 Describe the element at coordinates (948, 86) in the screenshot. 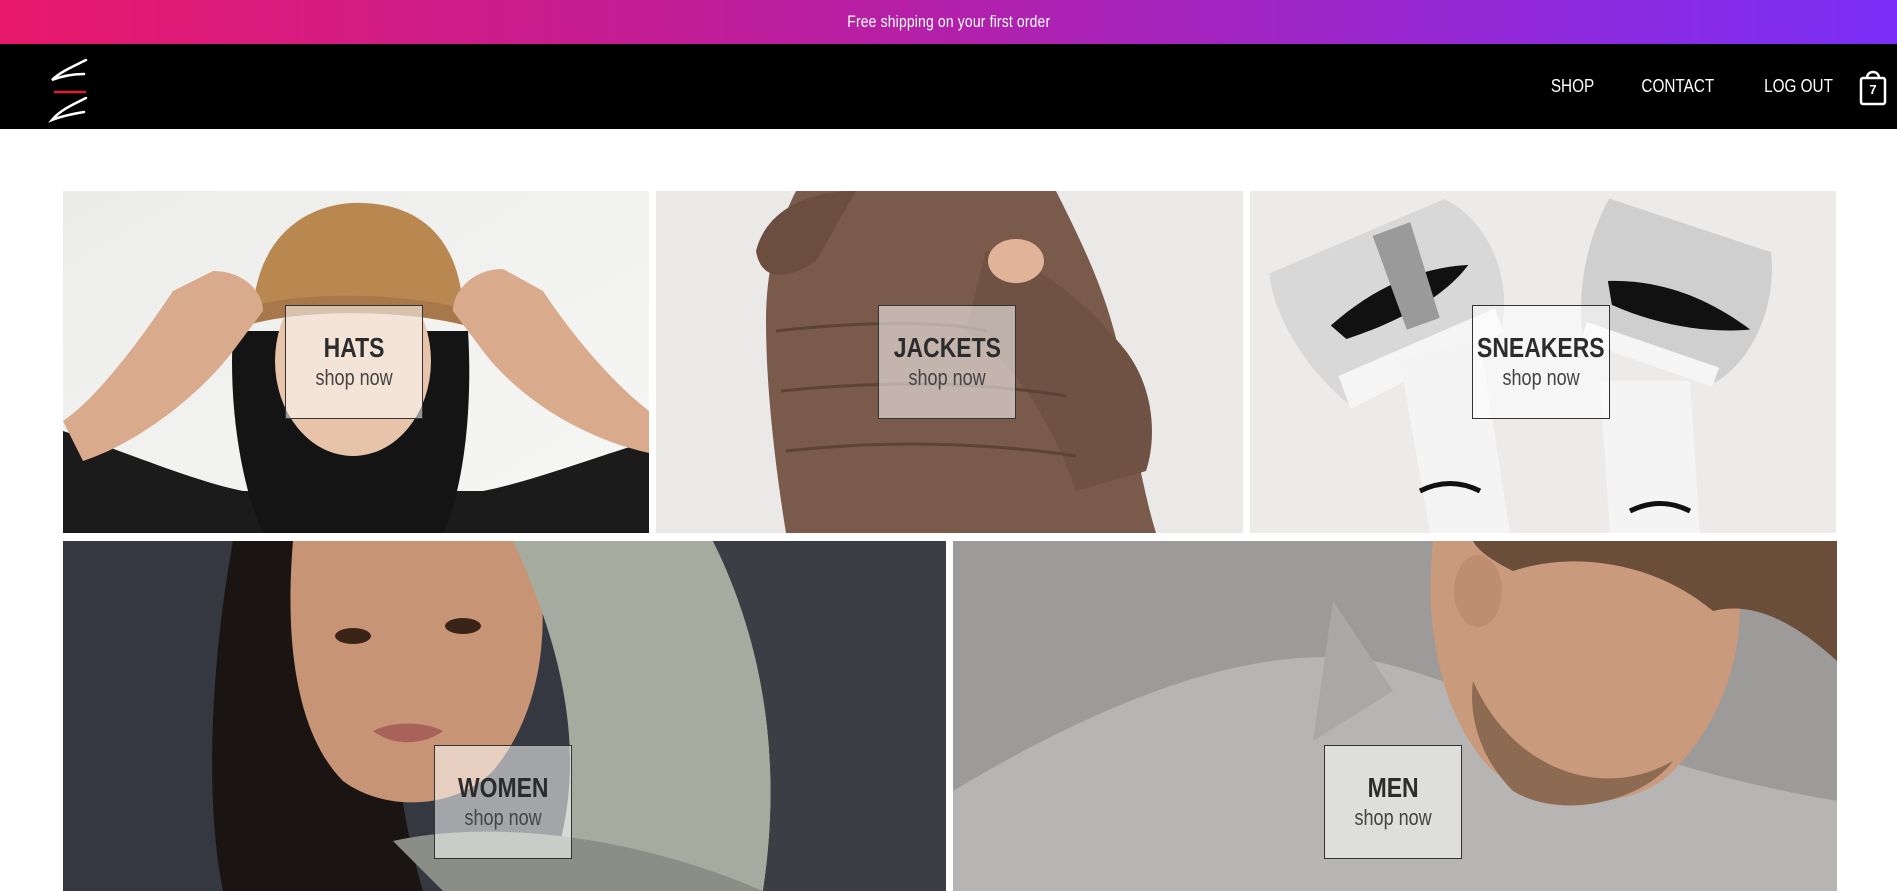

I see `top-navigation: SHOP CONTACT LOG OUT 7` at that location.